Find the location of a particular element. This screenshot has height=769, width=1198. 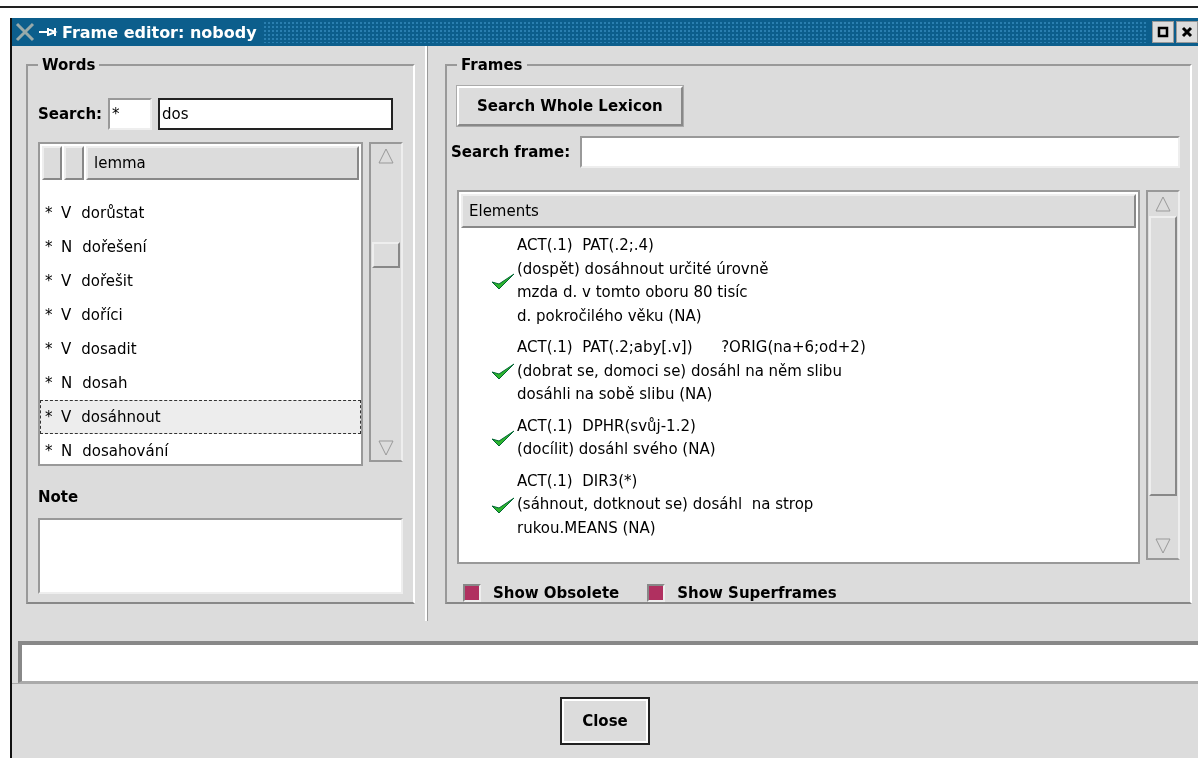

note-field is located at coordinates (220, 556).